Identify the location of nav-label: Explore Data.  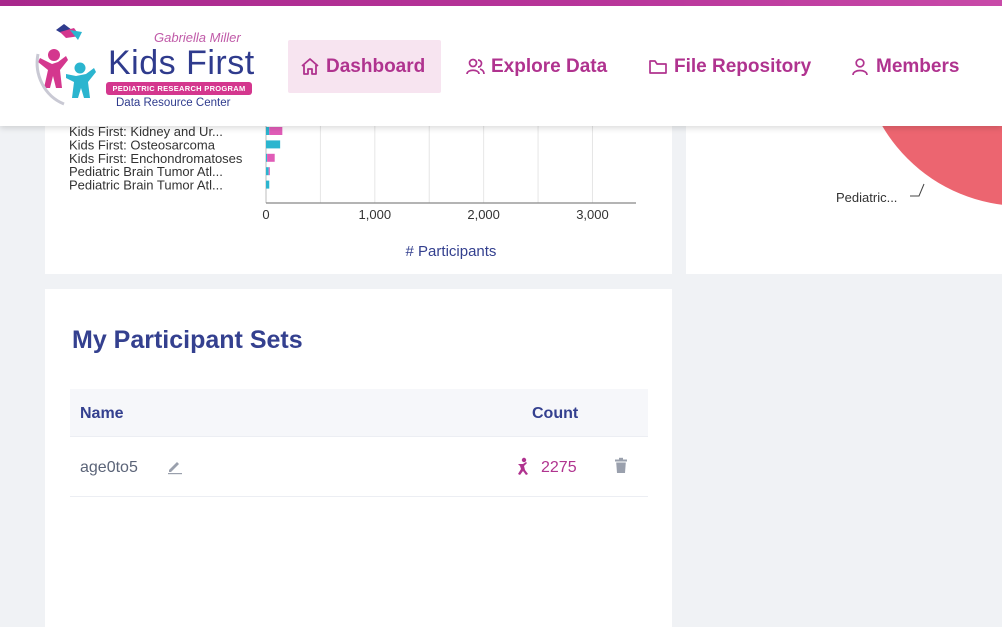
(549, 66).